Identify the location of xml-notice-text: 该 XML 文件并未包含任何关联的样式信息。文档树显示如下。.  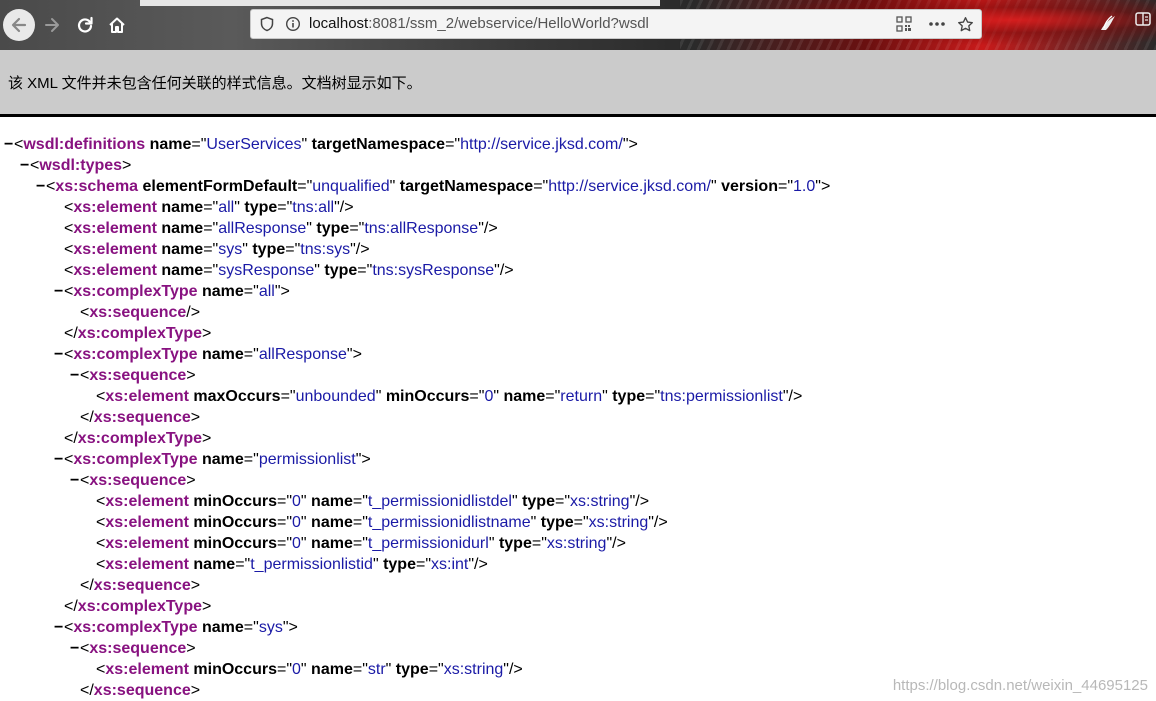
(215, 83).